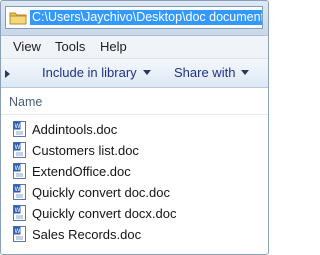 Image resolution: width=320 pixels, height=255 pixels. What do you see at coordinates (81, 171) in the screenshot?
I see `file-name: ExtendOffice.doc` at bounding box center [81, 171].